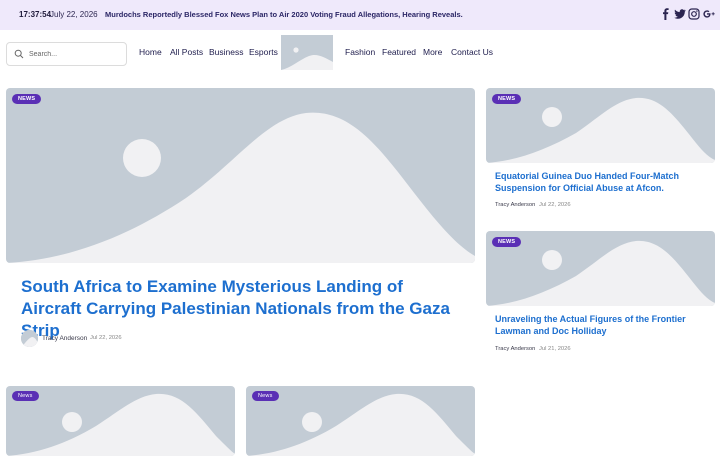  What do you see at coordinates (399, 52) in the screenshot?
I see `nav-featured: Featured` at bounding box center [399, 52].